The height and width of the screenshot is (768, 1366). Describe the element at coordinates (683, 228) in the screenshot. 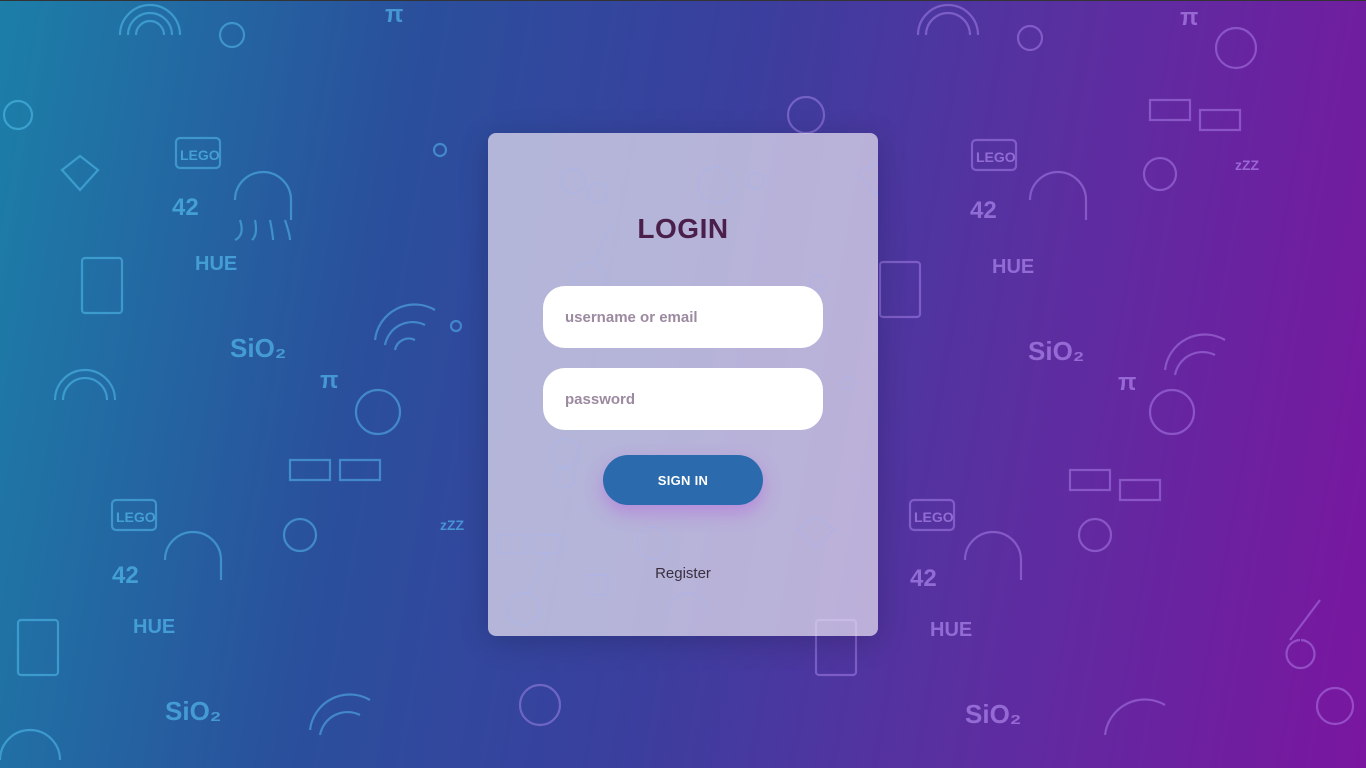

I see `login-title: LOGIN` at that location.